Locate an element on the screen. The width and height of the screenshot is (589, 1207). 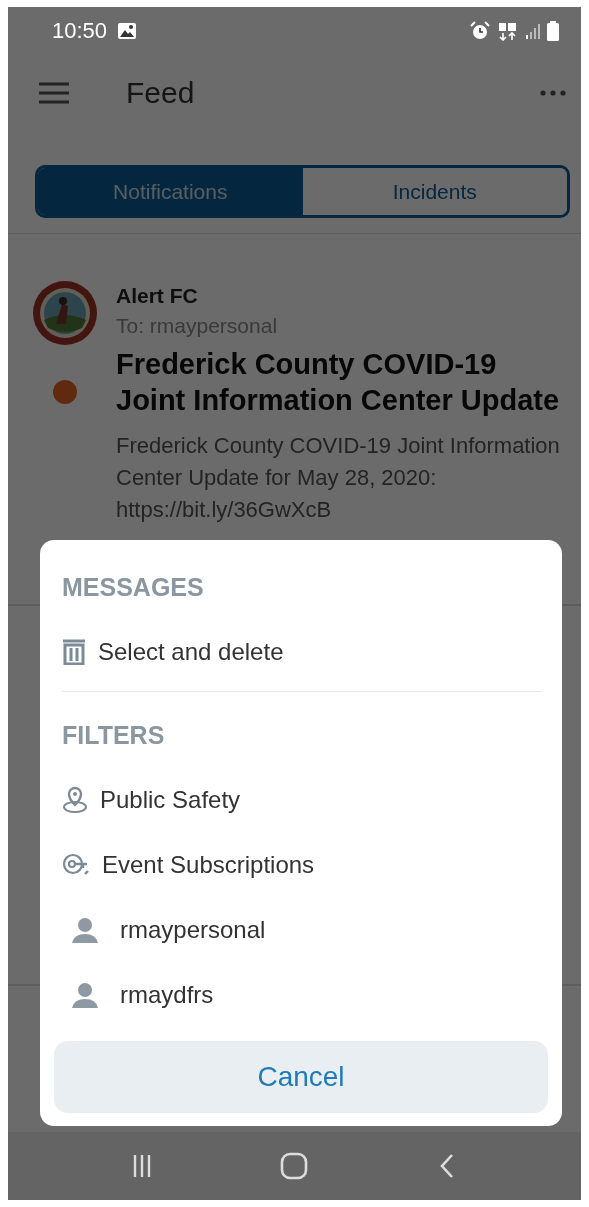
section-heading: FILTERS is located at coordinates (114, 735).